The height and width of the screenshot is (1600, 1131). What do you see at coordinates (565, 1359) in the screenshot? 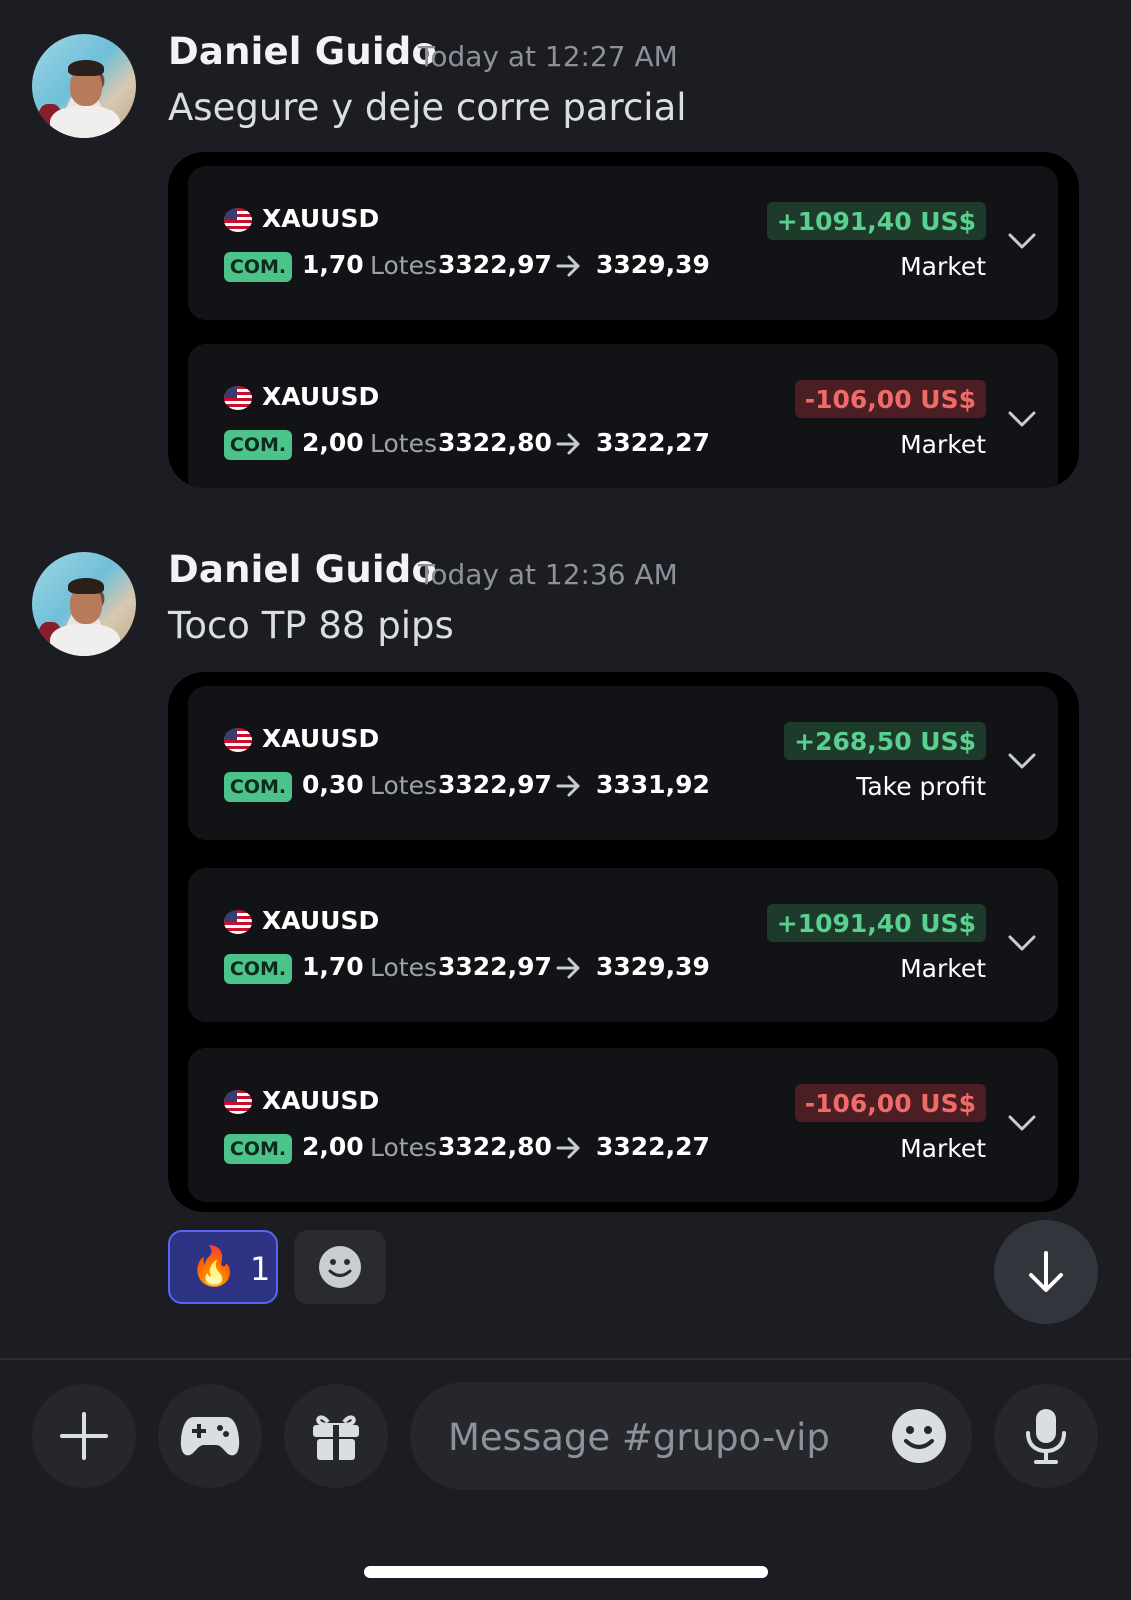
I see `divider` at bounding box center [565, 1359].